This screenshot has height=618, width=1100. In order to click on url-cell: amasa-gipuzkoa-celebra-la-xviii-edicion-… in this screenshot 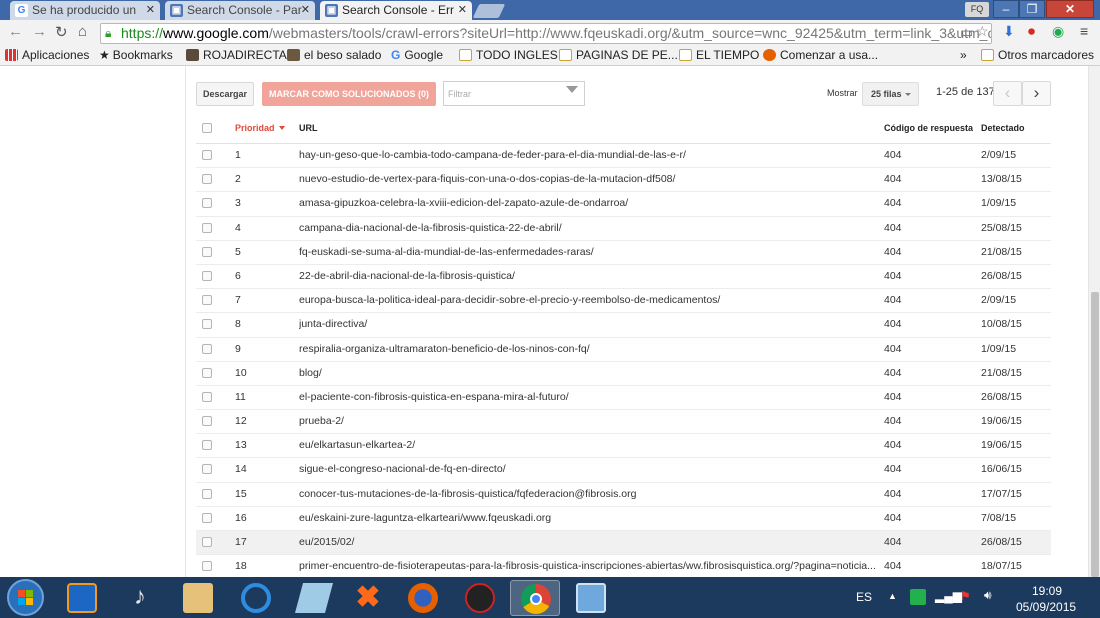, I will do `click(589, 203)`.